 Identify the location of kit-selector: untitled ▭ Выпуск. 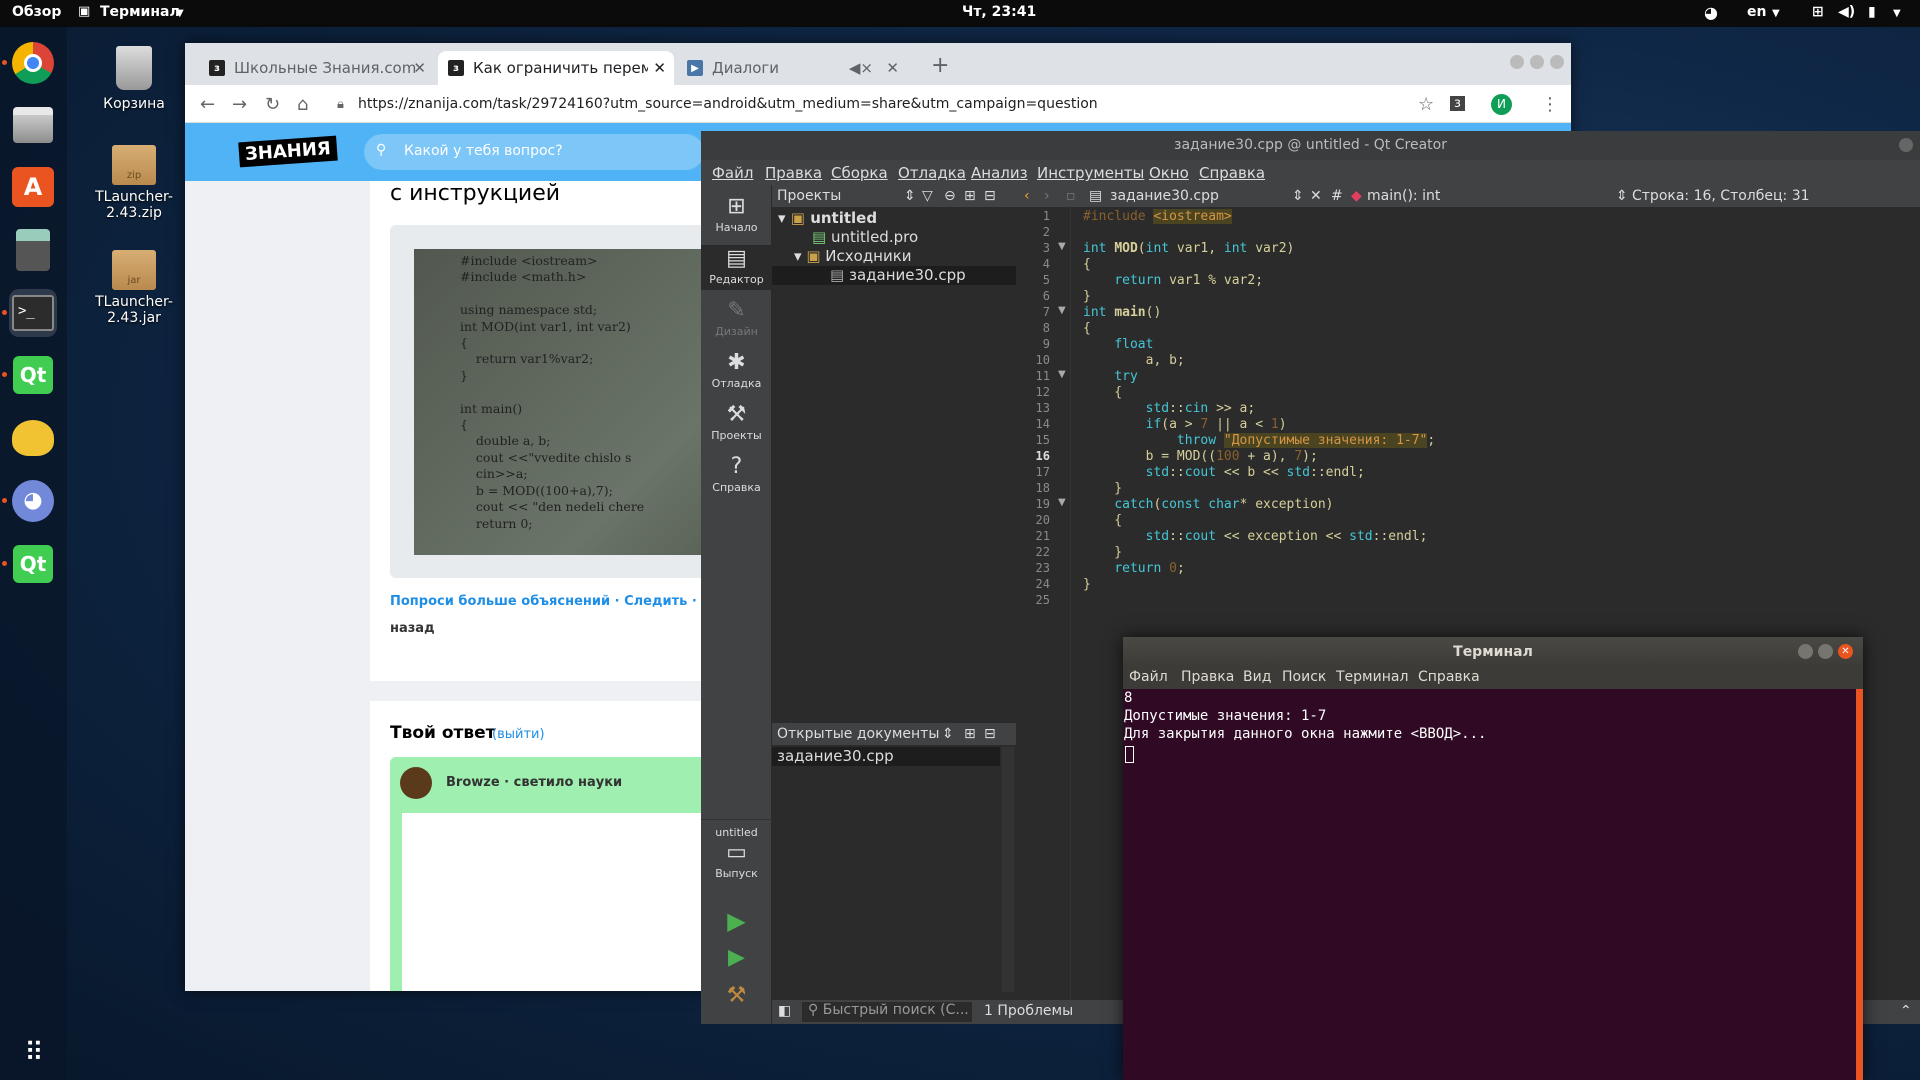
(736, 849).